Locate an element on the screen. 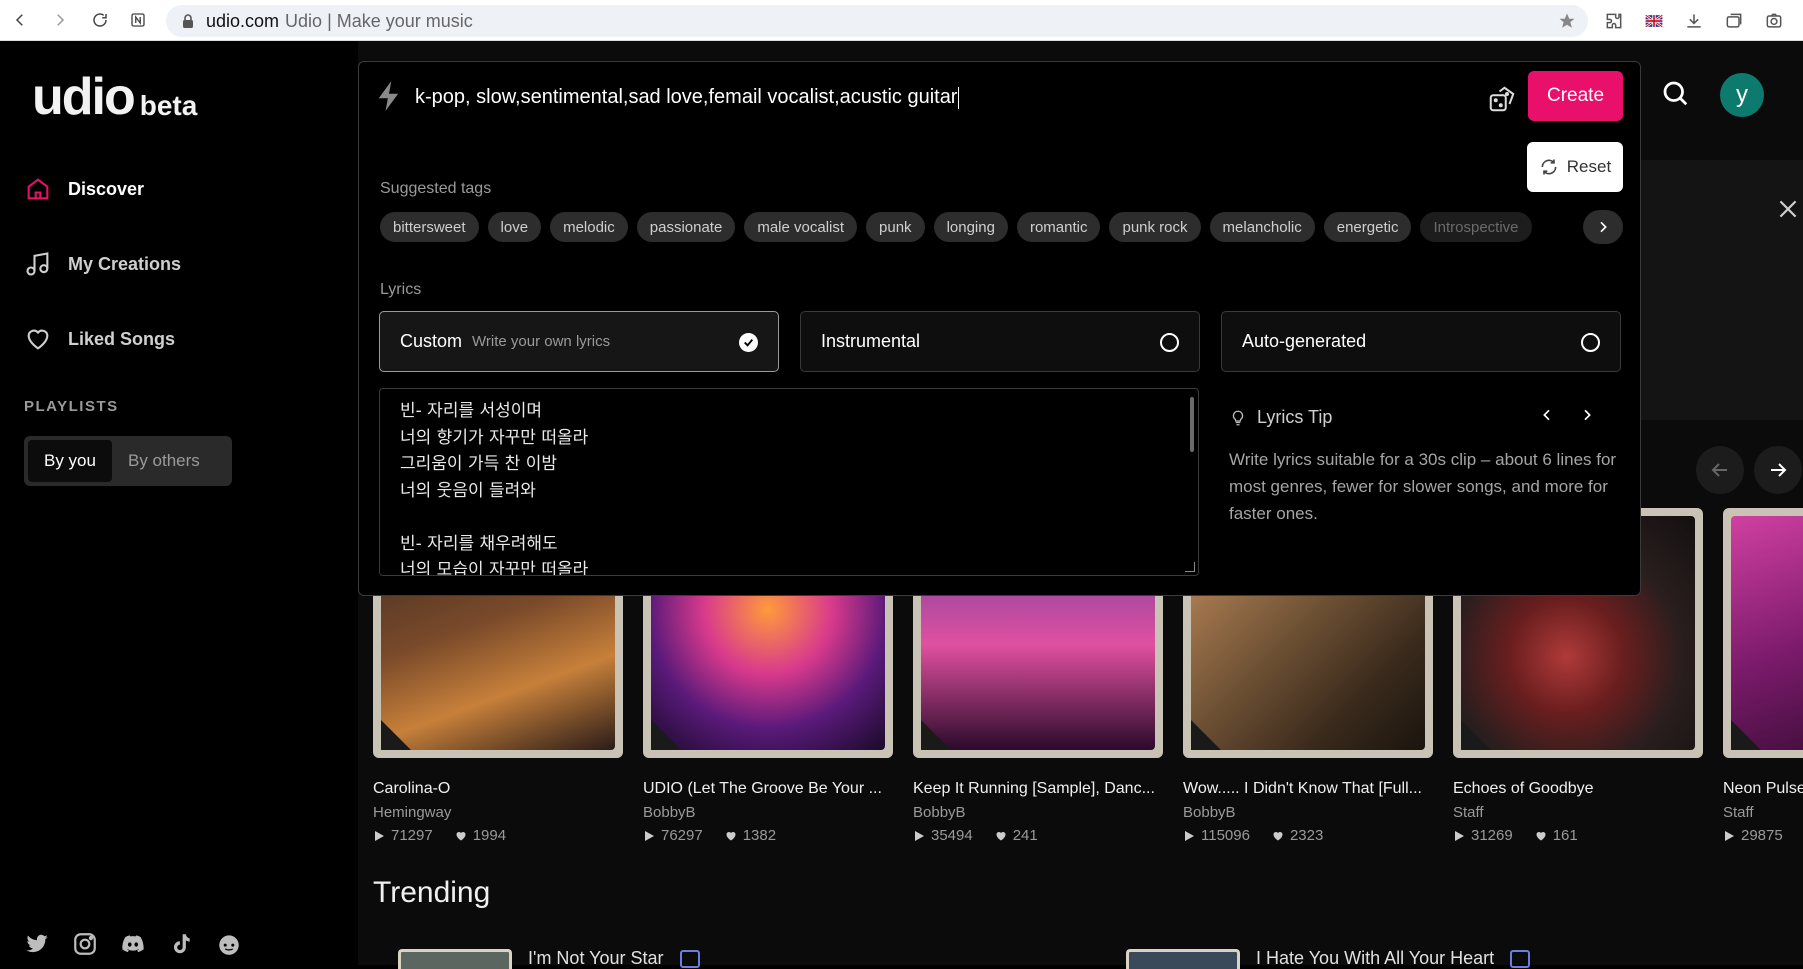 The image size is (1803, 969). create-button: Create is located at coordinates (1575, 96).